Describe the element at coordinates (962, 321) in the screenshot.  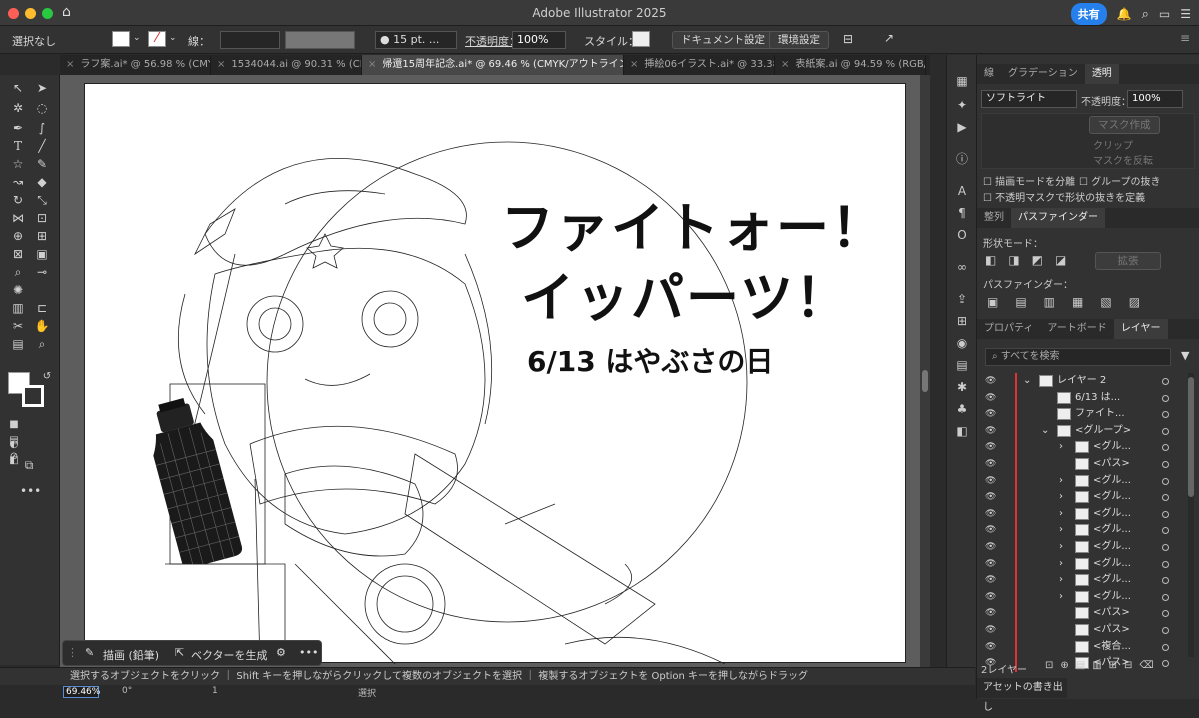
I see `artboards-icon: ⊞` at that location.